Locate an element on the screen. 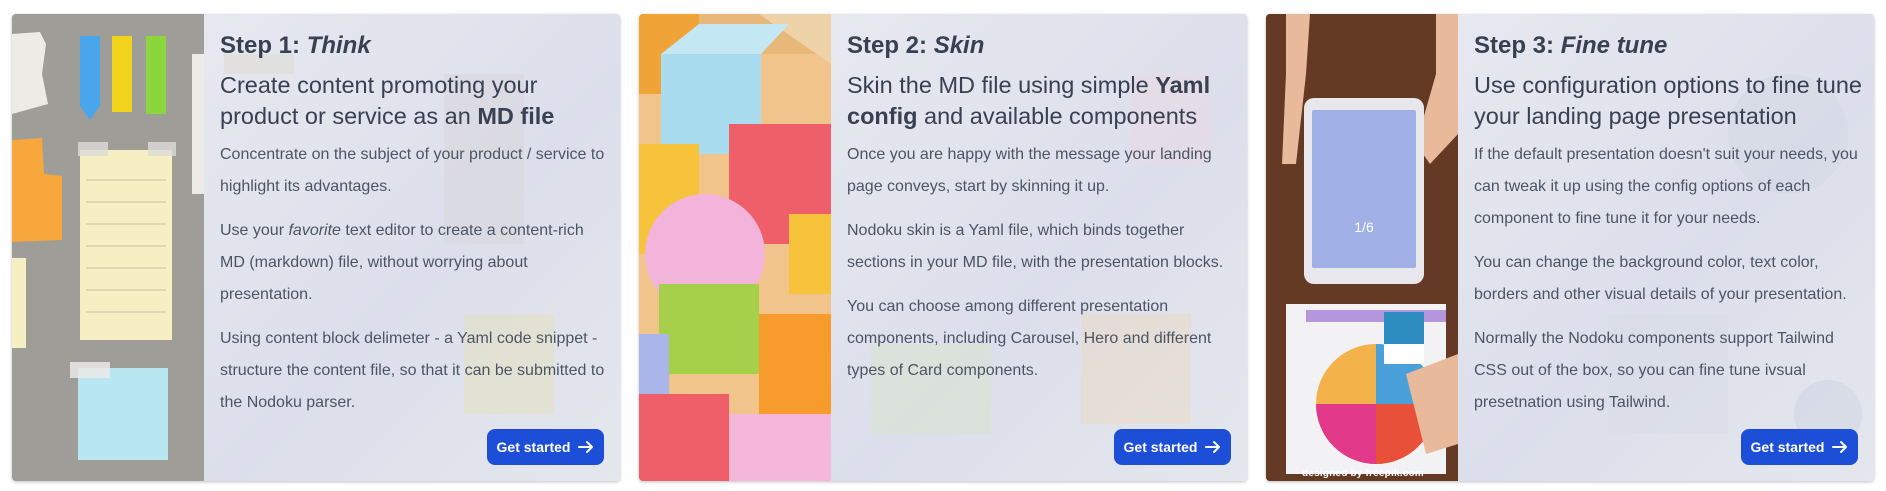  card-image-blocks is located at coordinates (735, 247).